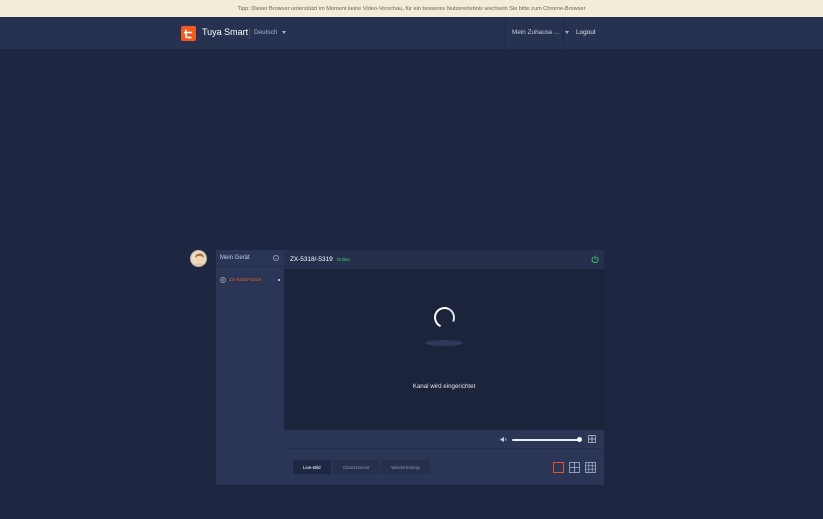 This screenshot has width=823, height=519. I want to click on loading-spinner-icon, so click(444, 317).